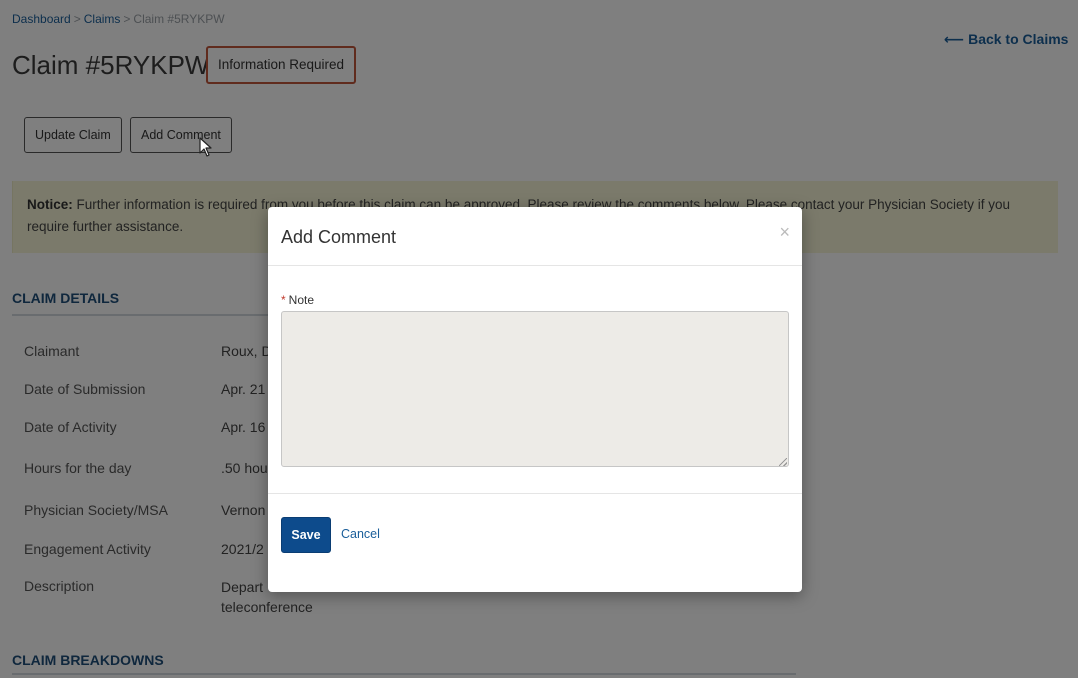 This screenshot has width=1078, height=678. Describe the element at coordinates (784, 232) in the screenshot. I see `close-icon: ×` at that location.